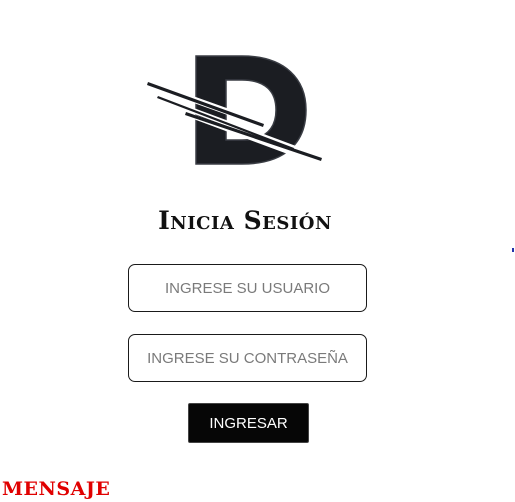 This screenshot has height=502, width=515. I want to click on status-message: MENSAJE, so click(56, 489).